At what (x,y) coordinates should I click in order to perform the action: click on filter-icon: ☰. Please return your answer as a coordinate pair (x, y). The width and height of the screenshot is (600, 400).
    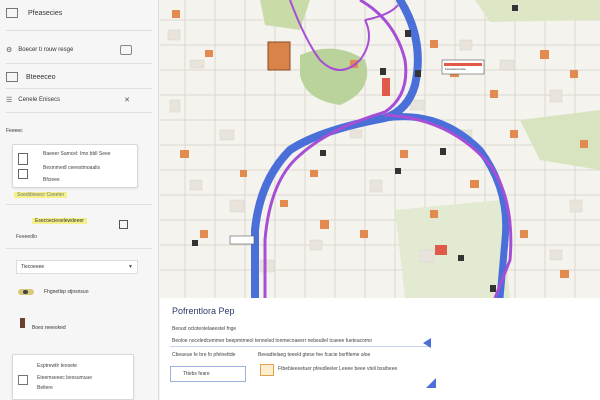
    Looking at the image, I should click on (9, 100).